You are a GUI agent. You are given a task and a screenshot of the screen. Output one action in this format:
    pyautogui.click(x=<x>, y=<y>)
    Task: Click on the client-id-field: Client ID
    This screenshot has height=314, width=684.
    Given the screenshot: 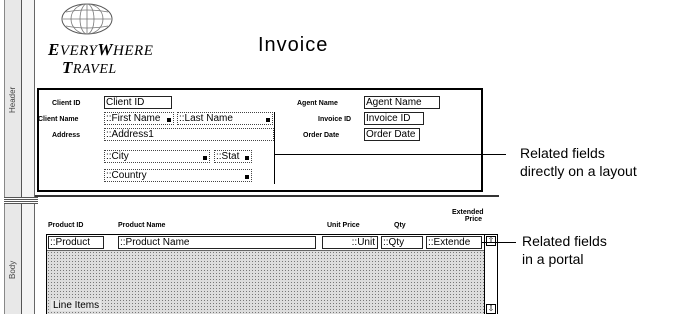 What is the action you would take?
    pyautogui.click(x=138, y=102)
    